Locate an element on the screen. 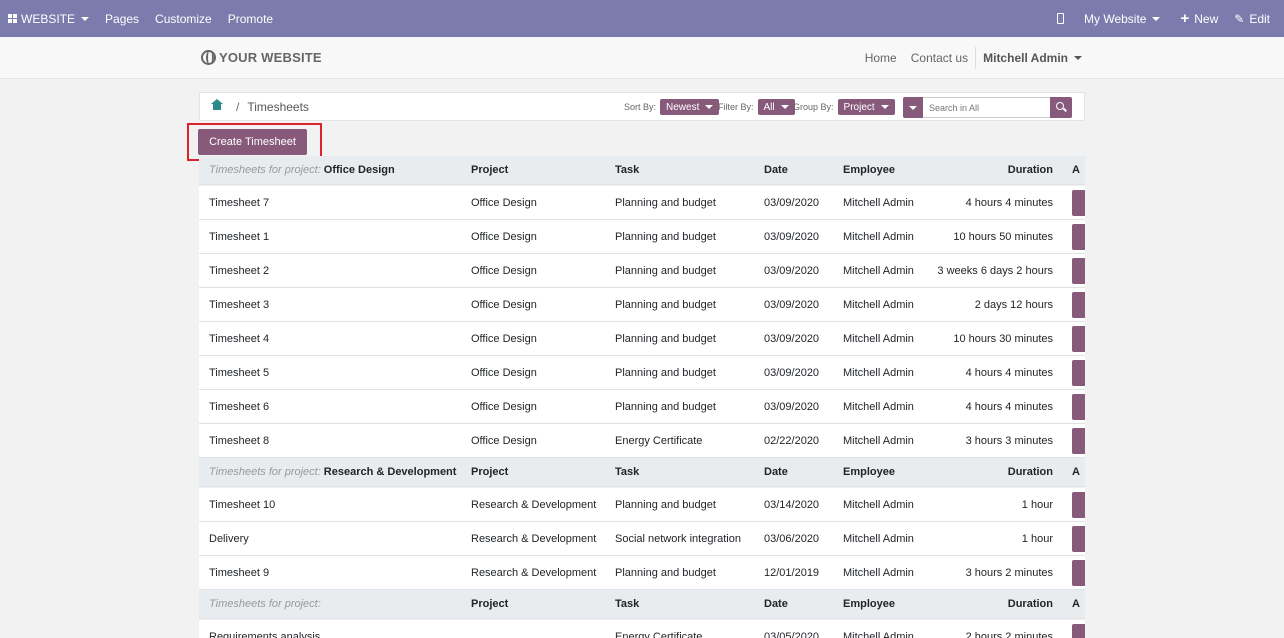 Image resolution: width=1284 pixels, height=638 pixels. site-nav: Home Contact us Mitchell Admin is located at coordinates (970, 57).